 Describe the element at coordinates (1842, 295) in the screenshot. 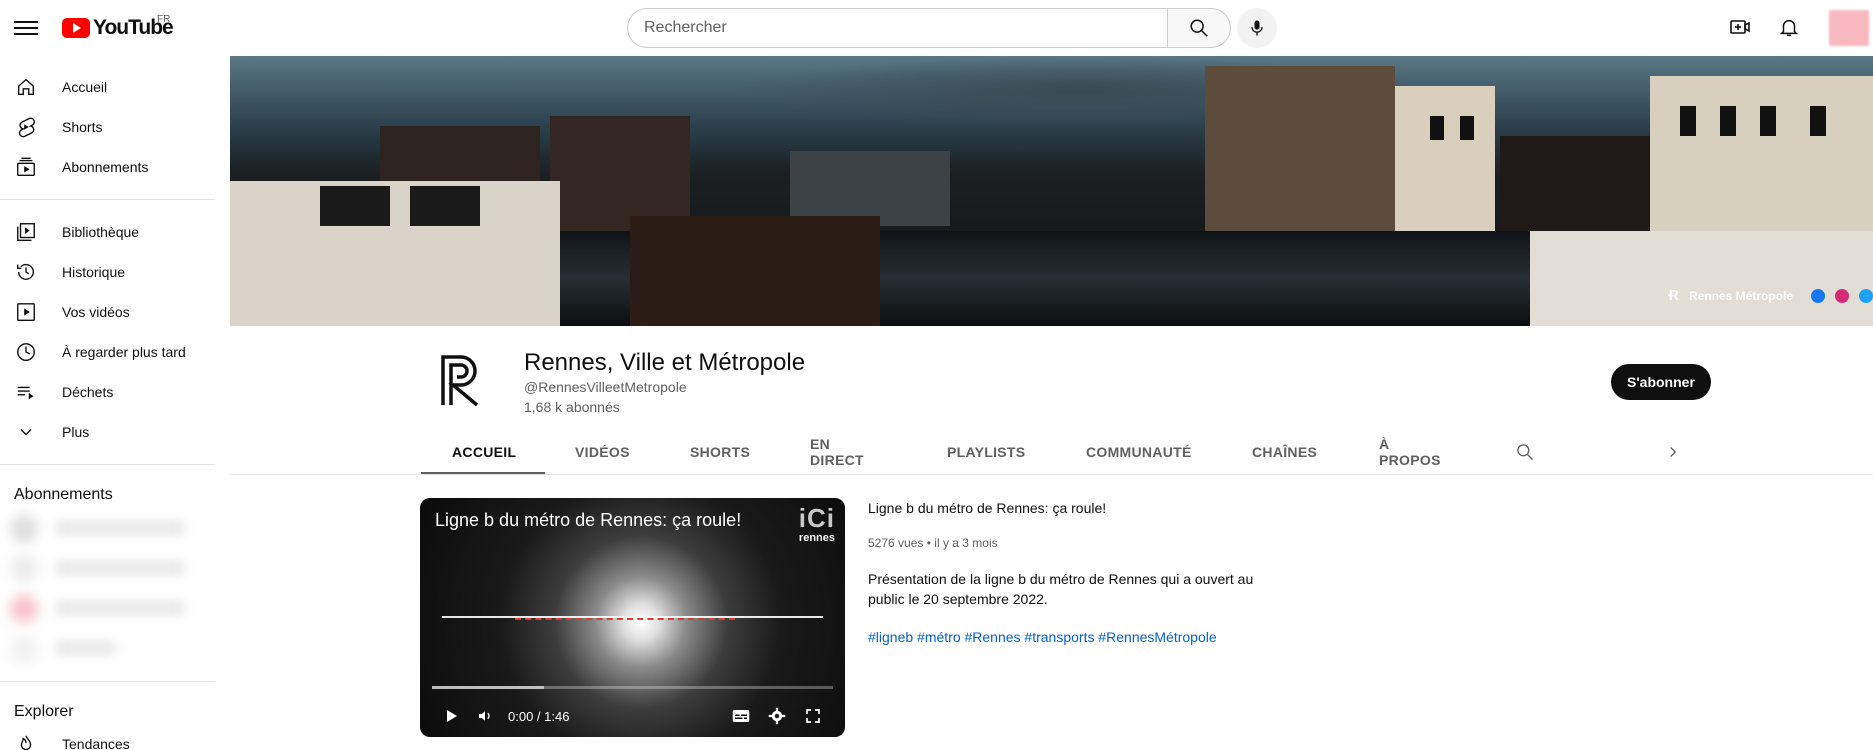

I see `instagram-icon` at that location.